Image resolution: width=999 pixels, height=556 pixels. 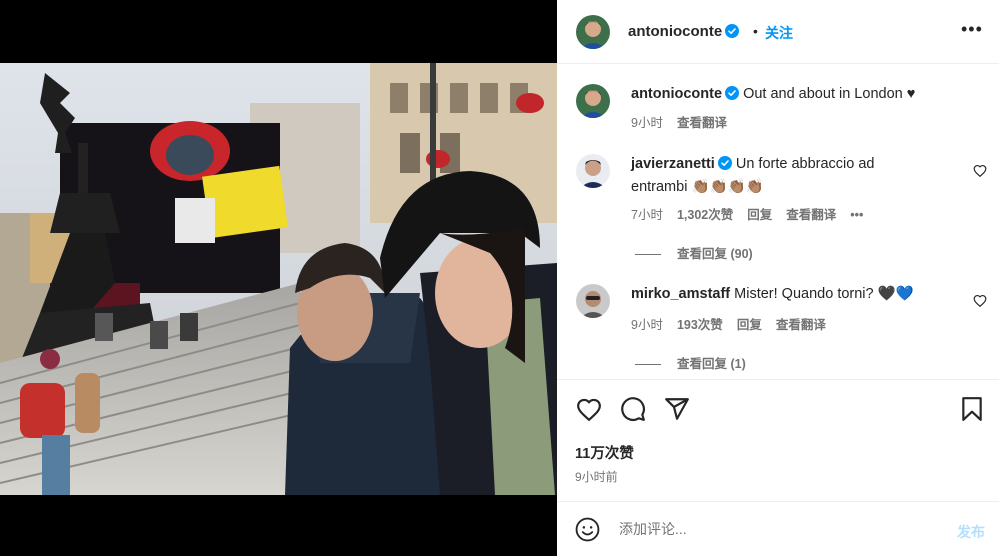 I want to click on comment-meta: 9小时 193次赞 回复 查看翻译, so click(x=735, y=323).